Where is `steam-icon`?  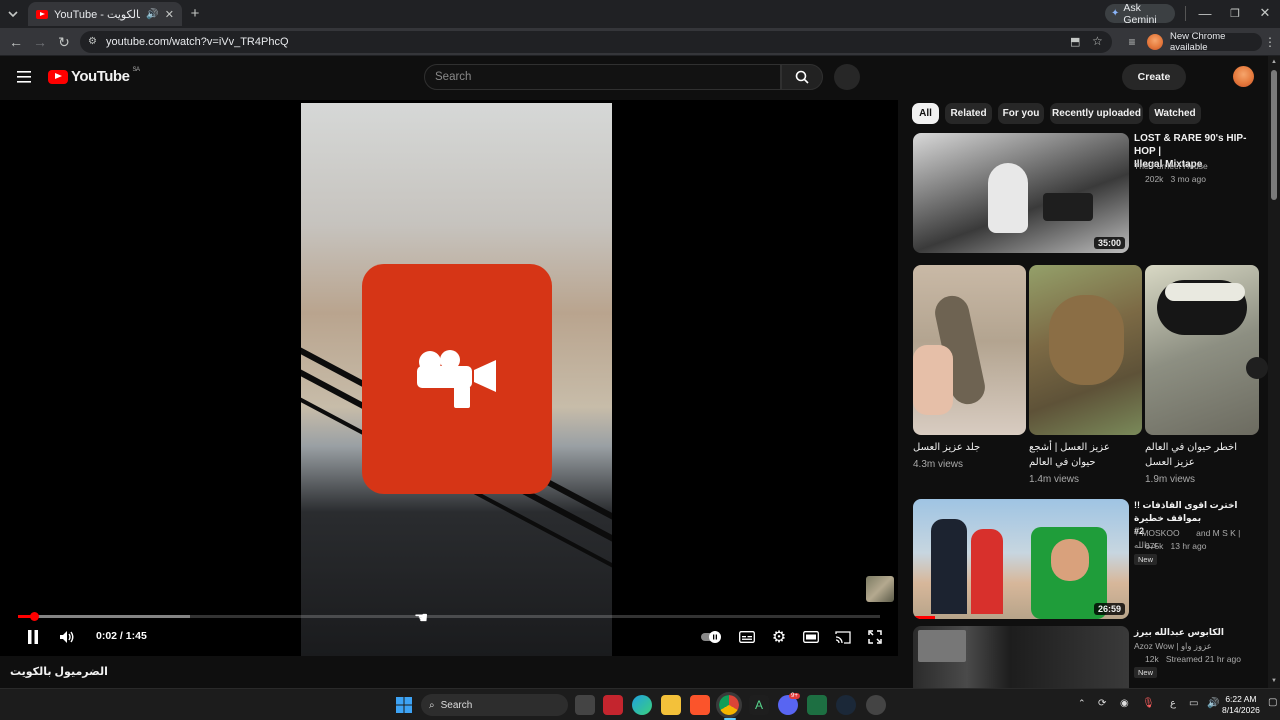
steam-icon is located at coordinates (846, 705).